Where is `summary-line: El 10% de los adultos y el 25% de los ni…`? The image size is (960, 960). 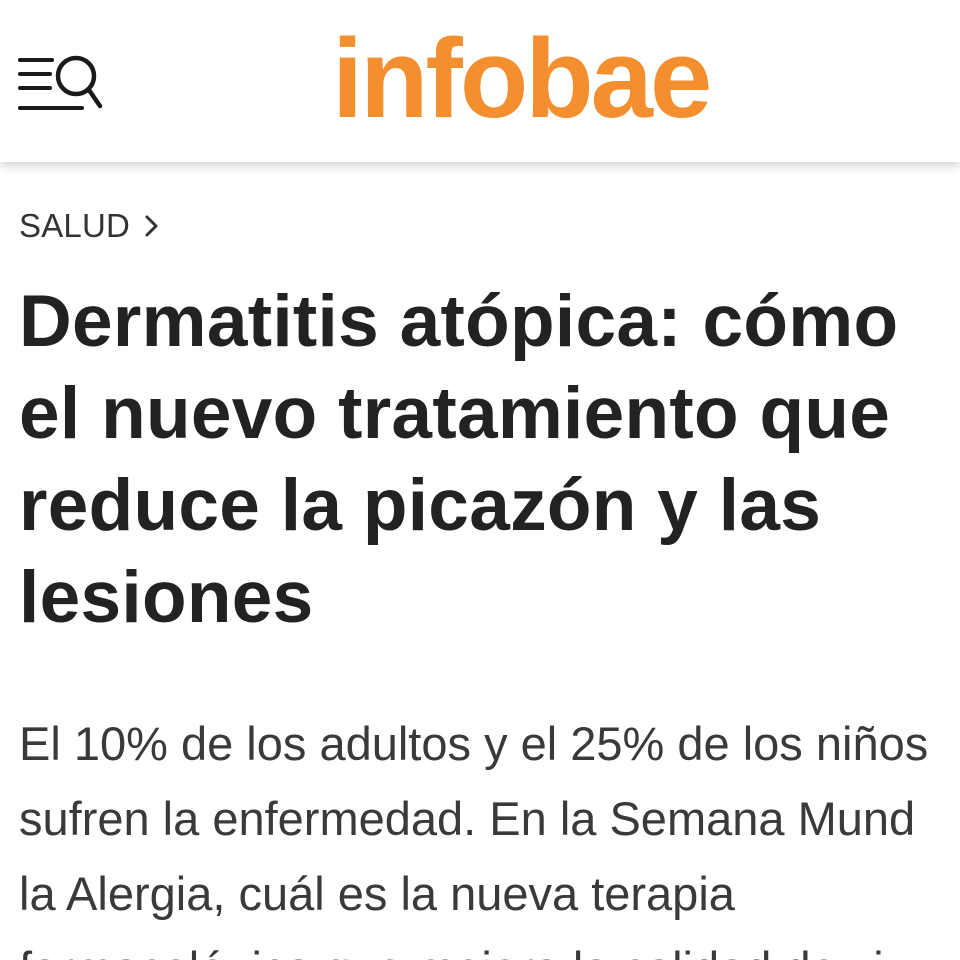 summary-line: El 10% de los adultos y el 25% de los ni… is located at coordinates (474, 743).